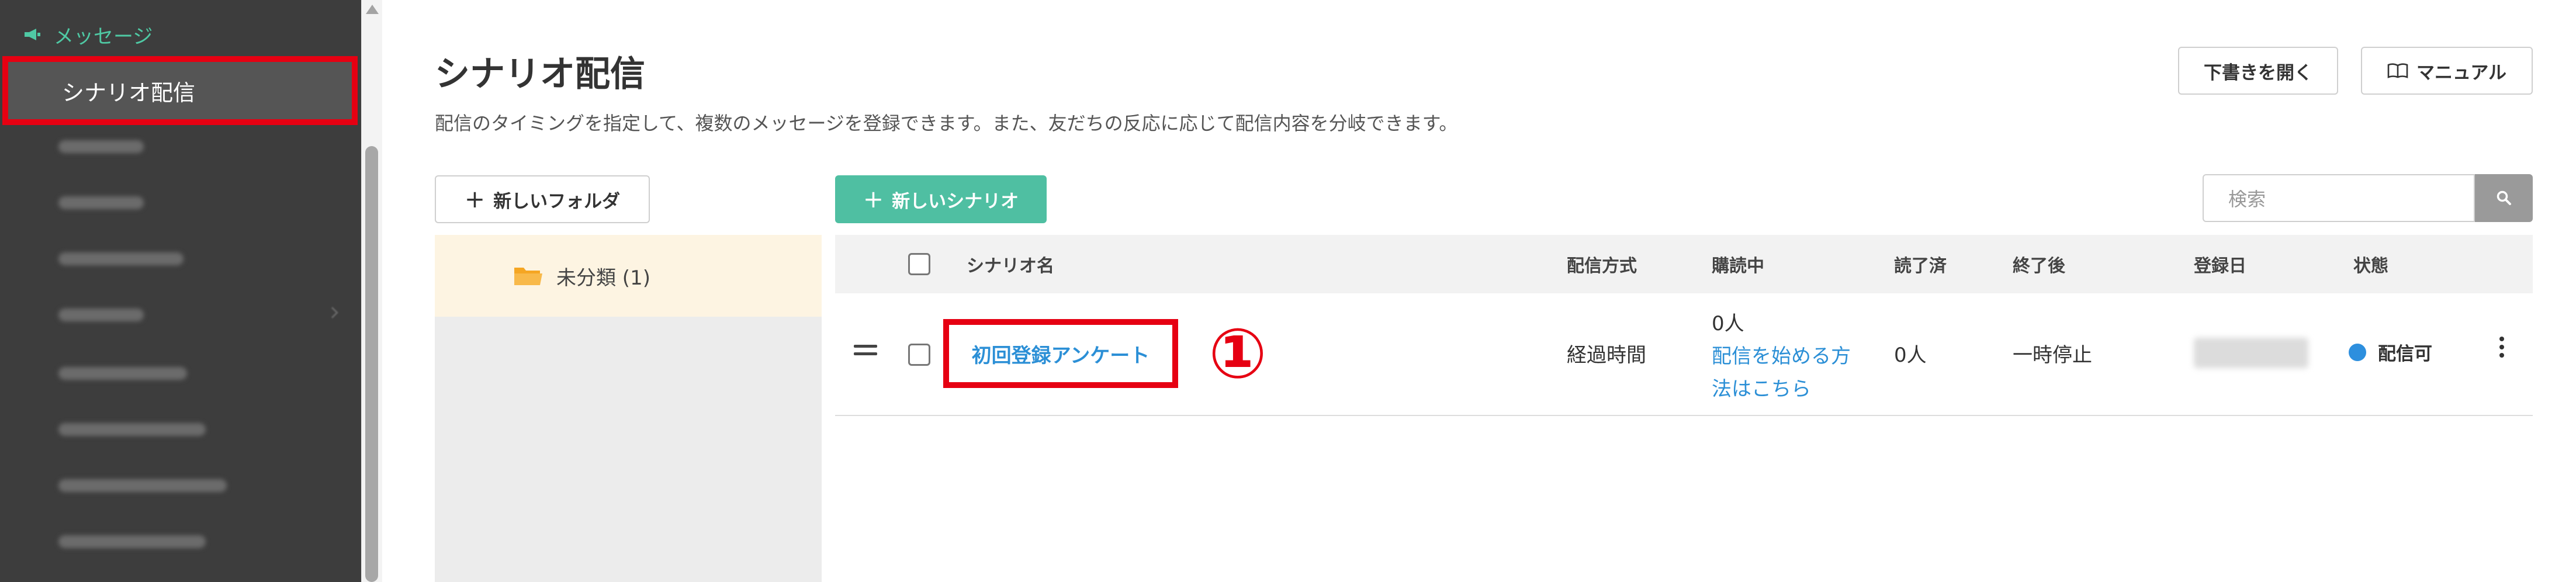  I want to click on delivery-method: 経過時間, so click(1607, 356).